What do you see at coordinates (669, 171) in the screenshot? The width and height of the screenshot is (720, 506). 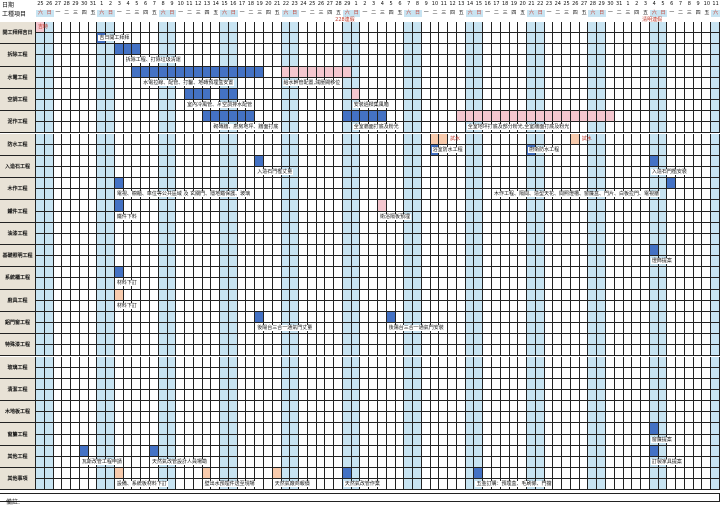 I see `task-note: 入造石門檻安裝` at bounding box center [669, 171].